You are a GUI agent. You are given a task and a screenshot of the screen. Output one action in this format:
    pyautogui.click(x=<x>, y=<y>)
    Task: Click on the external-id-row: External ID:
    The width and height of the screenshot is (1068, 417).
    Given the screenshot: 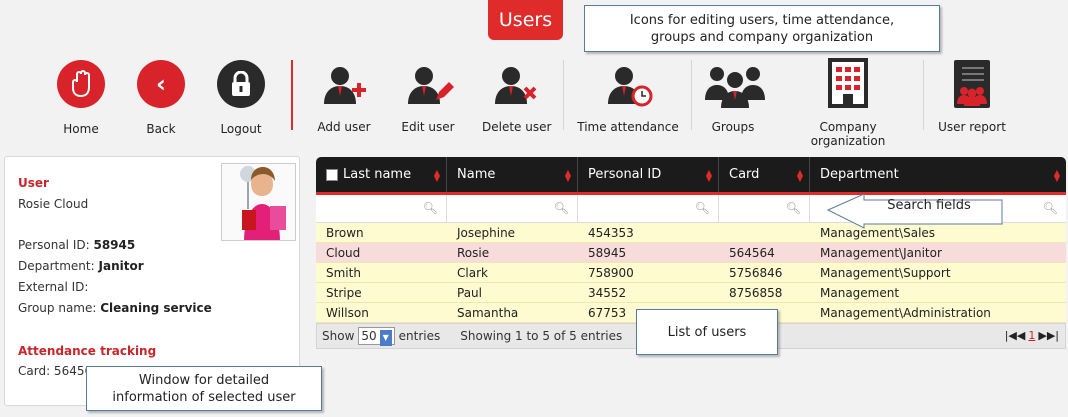 What is the action you would take?
    pyautogui.click(x=53, y=287)
    